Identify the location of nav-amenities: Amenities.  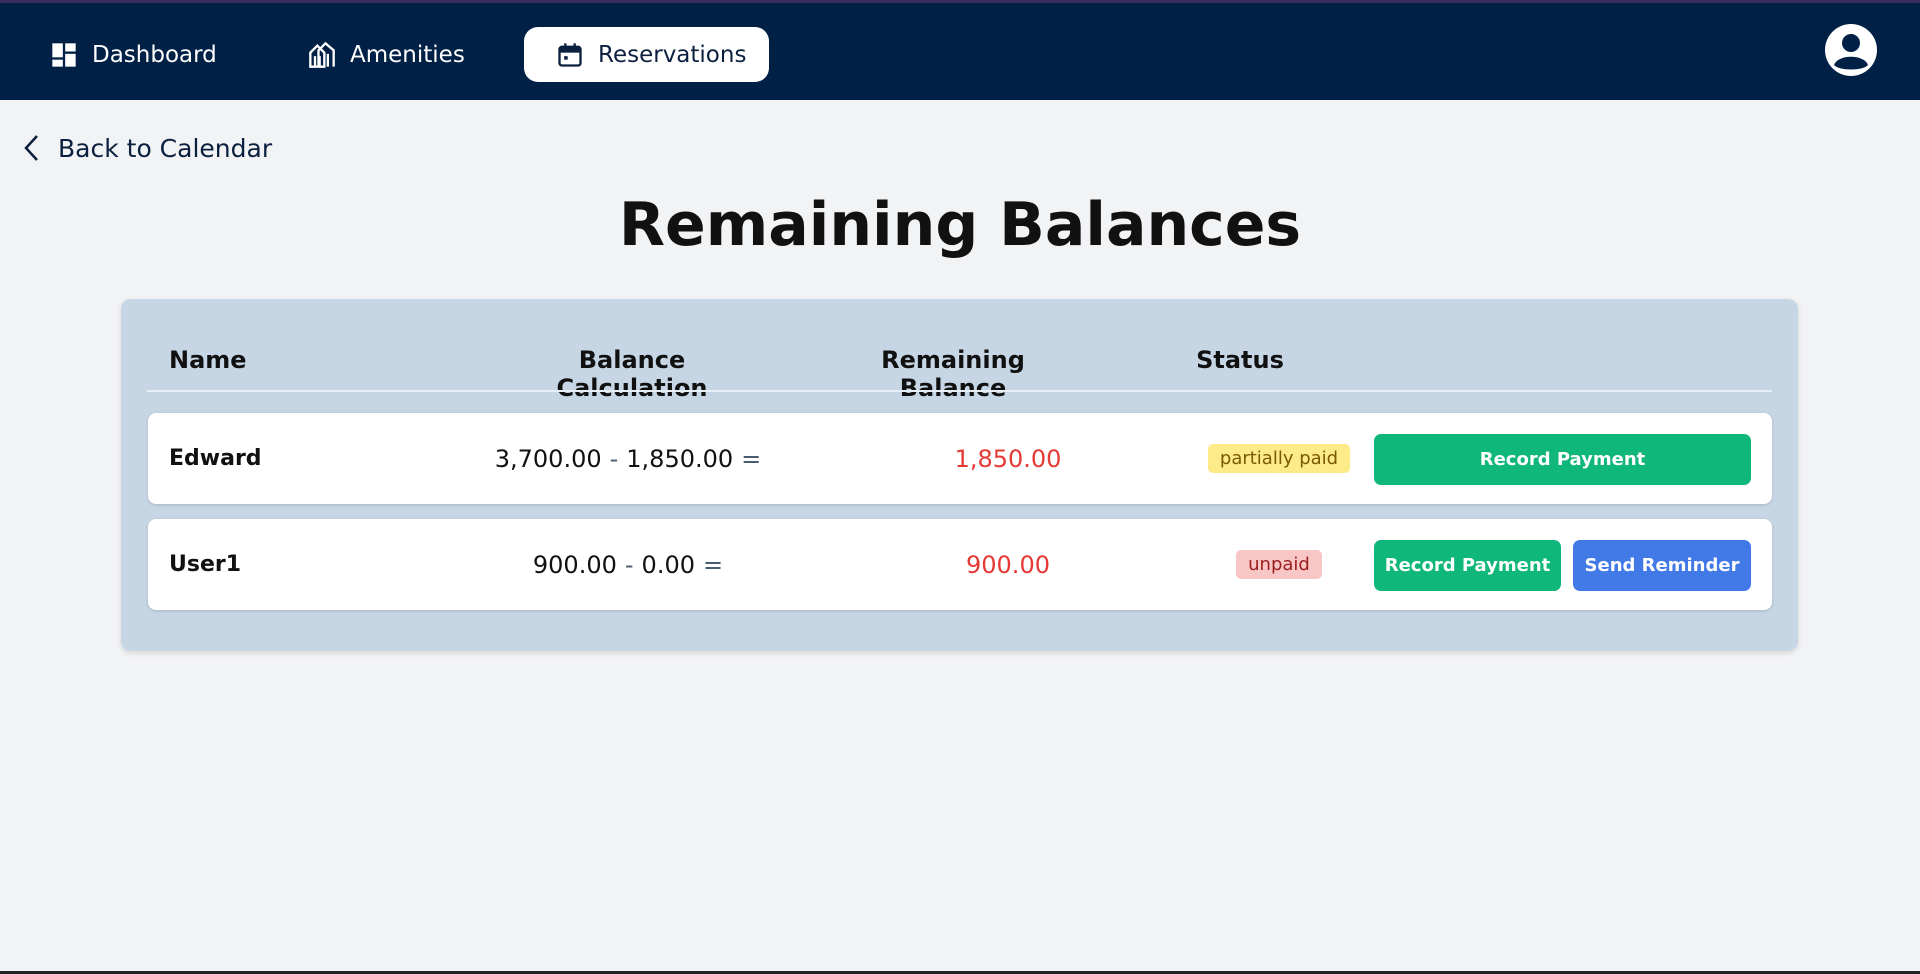
(386, 54).